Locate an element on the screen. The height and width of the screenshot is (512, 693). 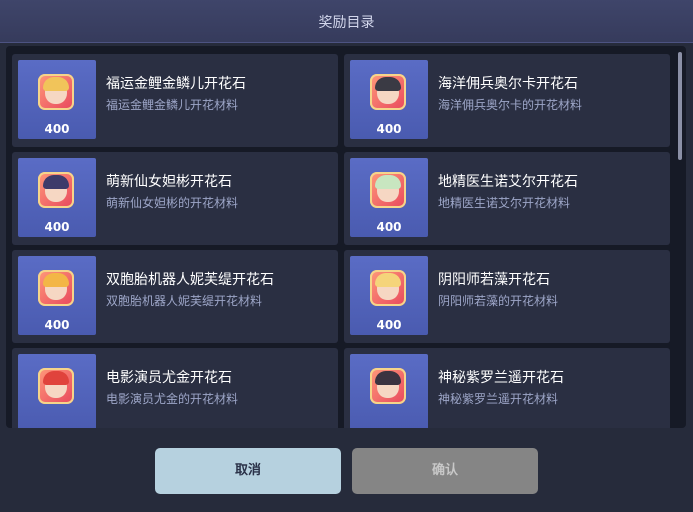
list-scrollbar is located at coordinates (680, 106).